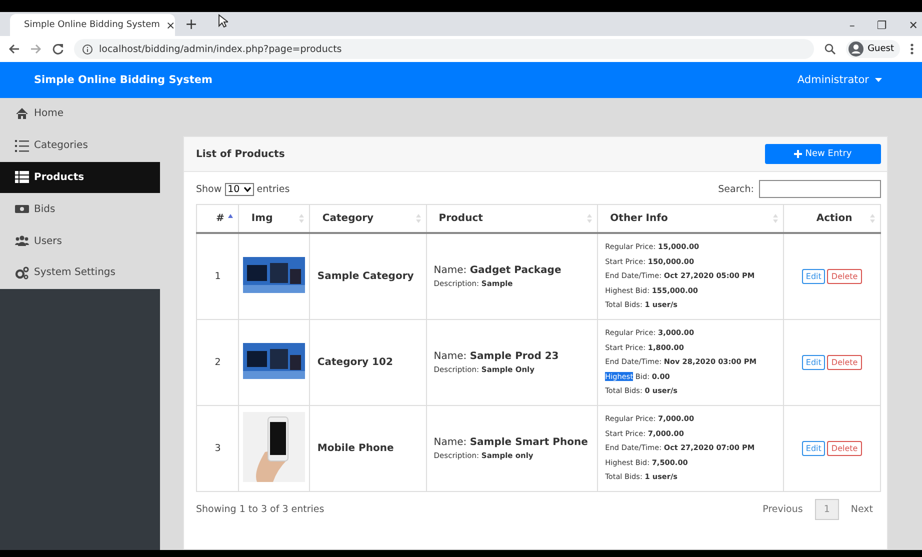 The image size is (922, 557). Describe the element at coordinates (273, 189) in the screenshot. I see `entries-label: entries` at that location.